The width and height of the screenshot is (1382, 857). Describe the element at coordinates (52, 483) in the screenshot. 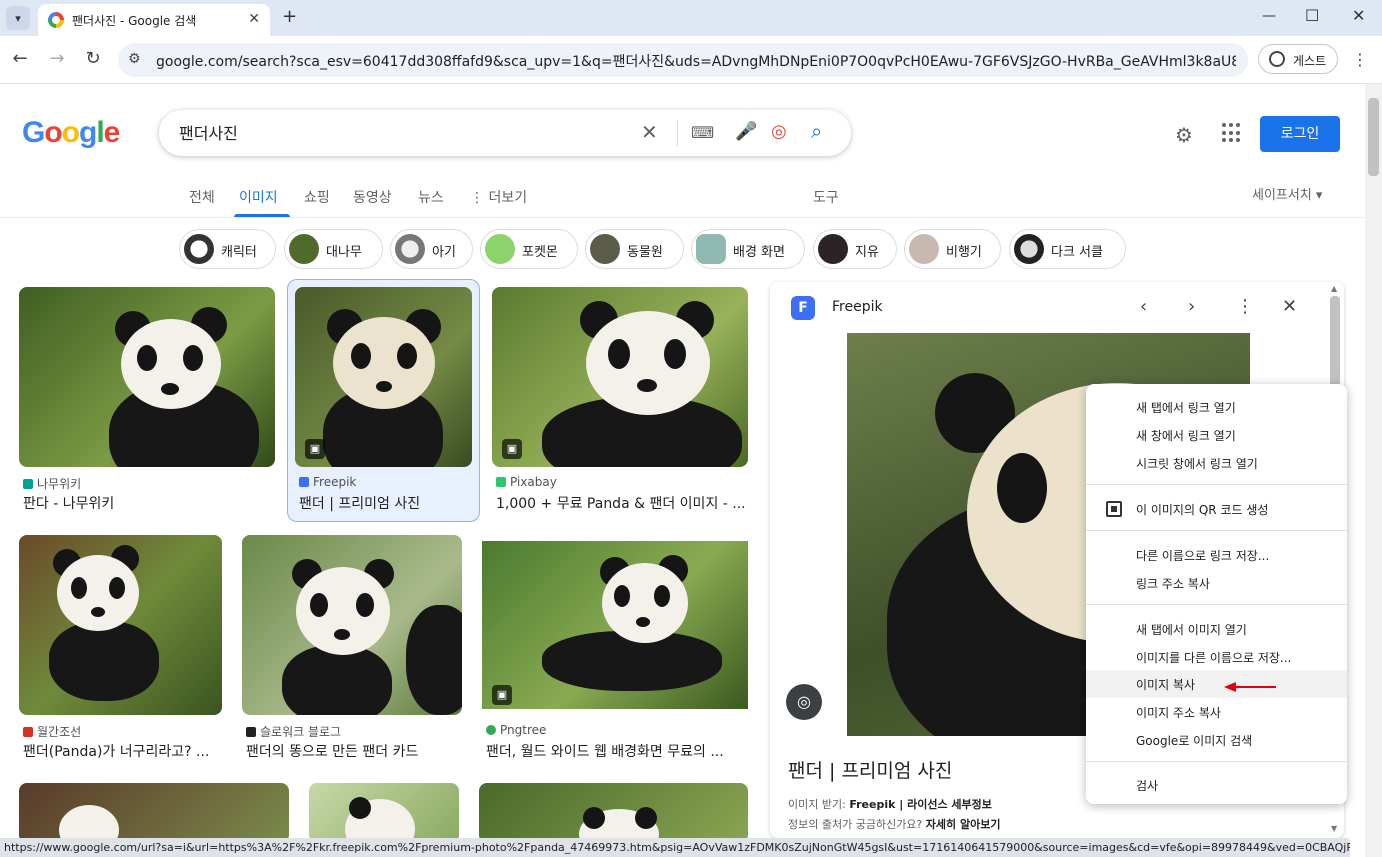

I see `result-source: 나무위키` at that location.